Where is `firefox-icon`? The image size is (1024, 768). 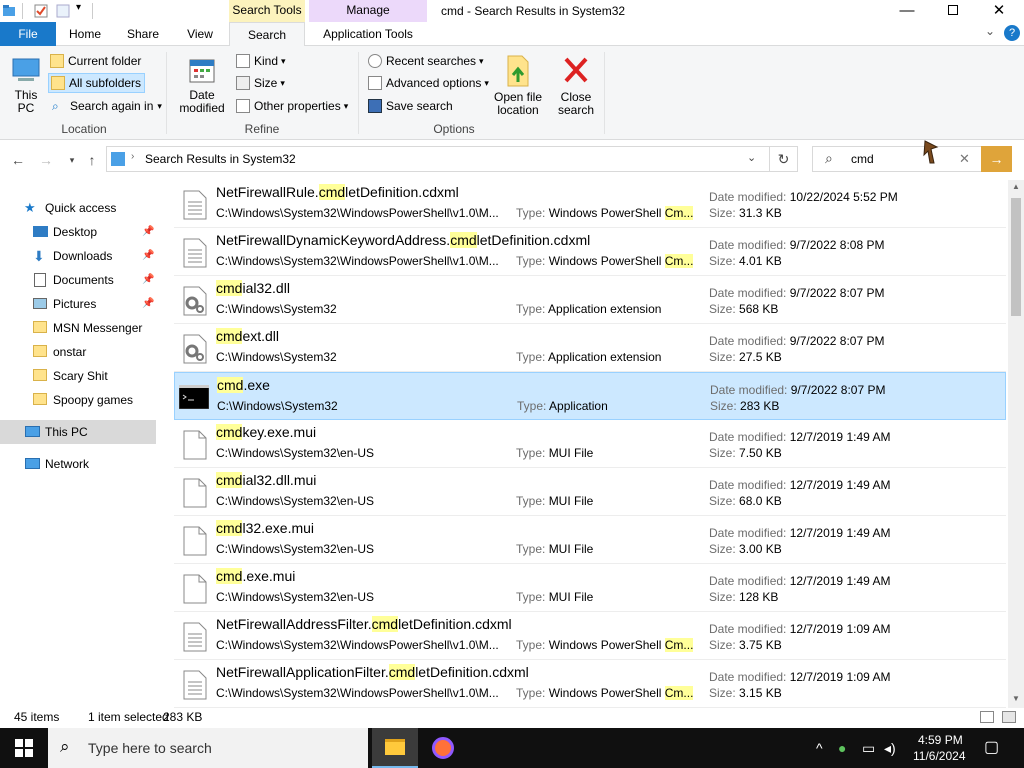
firefox-icon is located at coordinates (443, 748).